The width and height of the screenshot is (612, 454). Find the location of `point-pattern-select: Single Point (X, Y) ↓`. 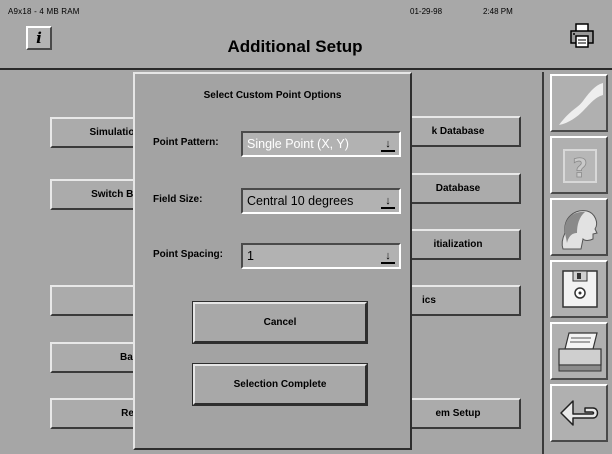

point-pattern-select: Single Point (X, Y) ↓ is located at coordinates (321, 144).